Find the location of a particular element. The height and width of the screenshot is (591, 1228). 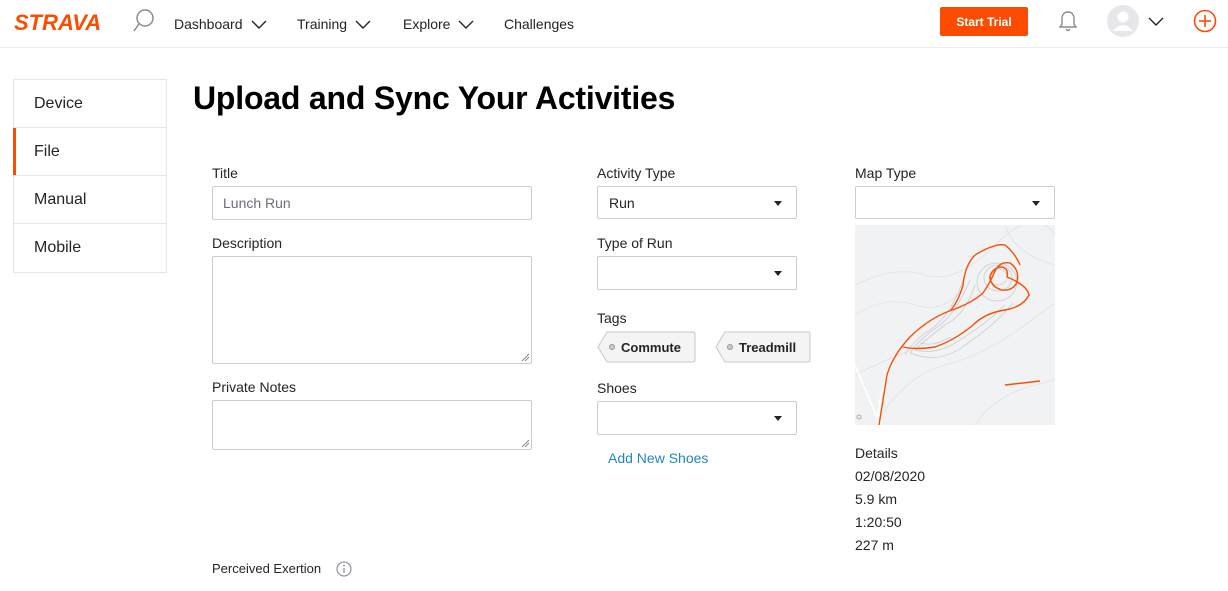

sidebar-item-device: Device is located at coordinates (90, 104).